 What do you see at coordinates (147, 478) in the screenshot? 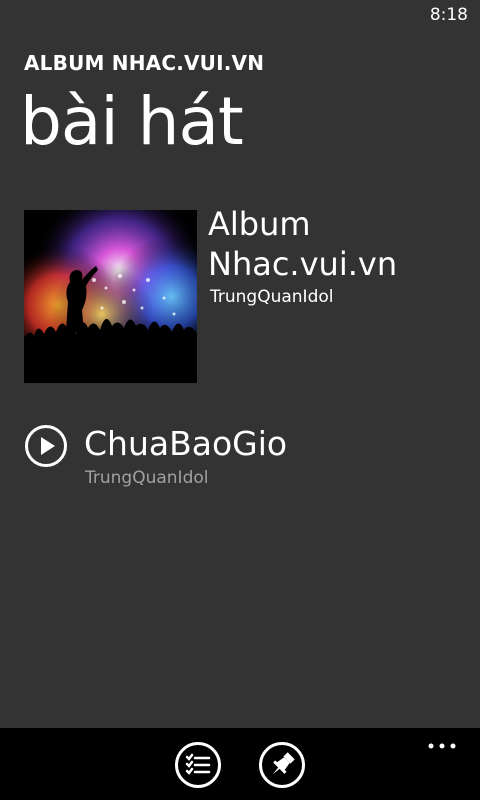
I see `song-artist: TrungQuanIdol` at bounding box center [147, 478].